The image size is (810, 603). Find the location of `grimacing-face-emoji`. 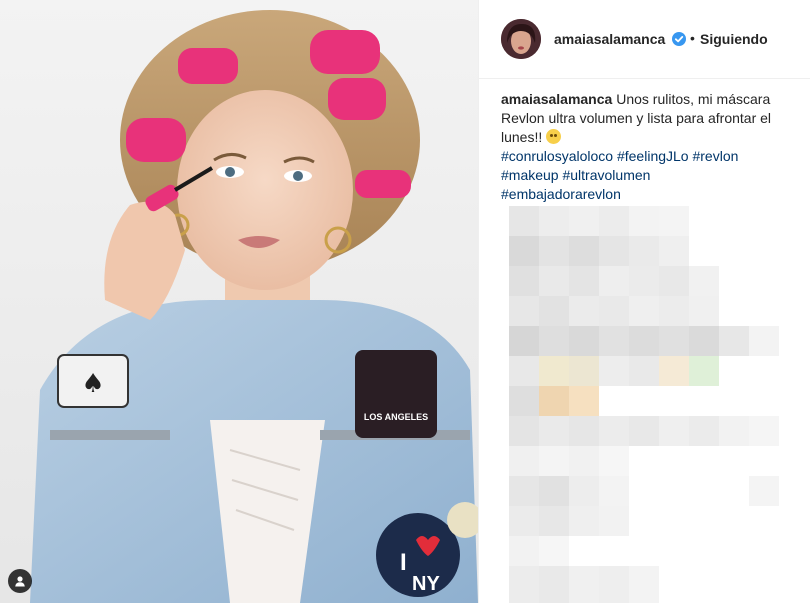

grimacing-face-emoji is located at coordinates (554, 136).